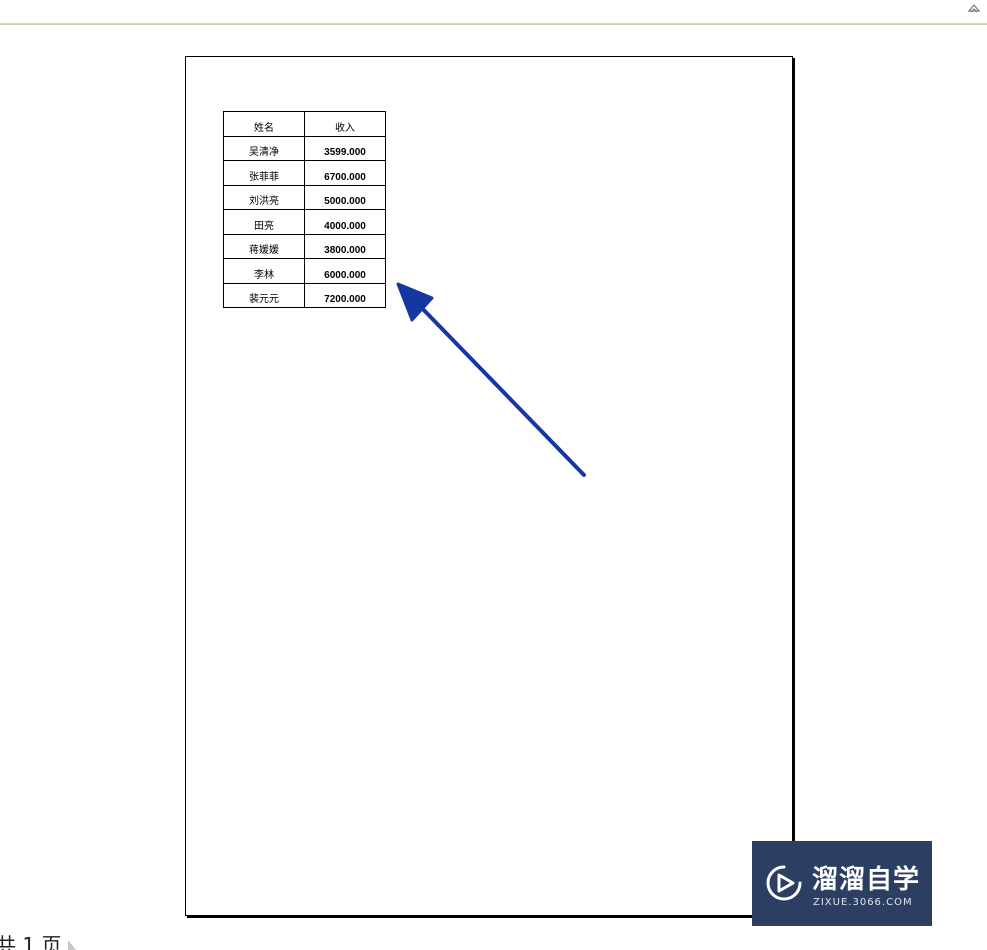  What do you see at coordinates (345, 124) in the screenshot?
I see `header-income: 收入` at bounding box center [345, 124].